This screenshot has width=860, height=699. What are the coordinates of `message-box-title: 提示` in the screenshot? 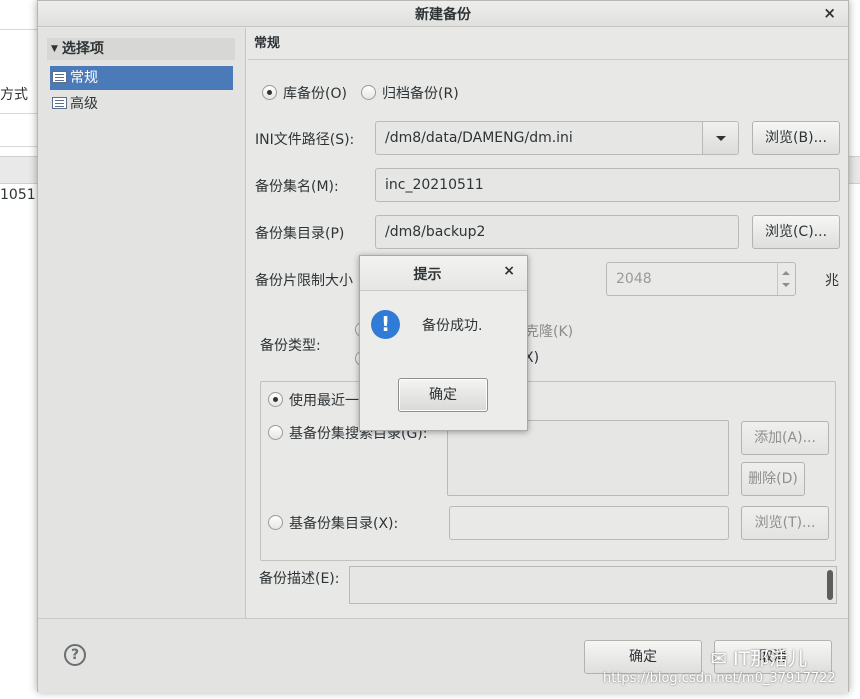 It's located at (427, 275).